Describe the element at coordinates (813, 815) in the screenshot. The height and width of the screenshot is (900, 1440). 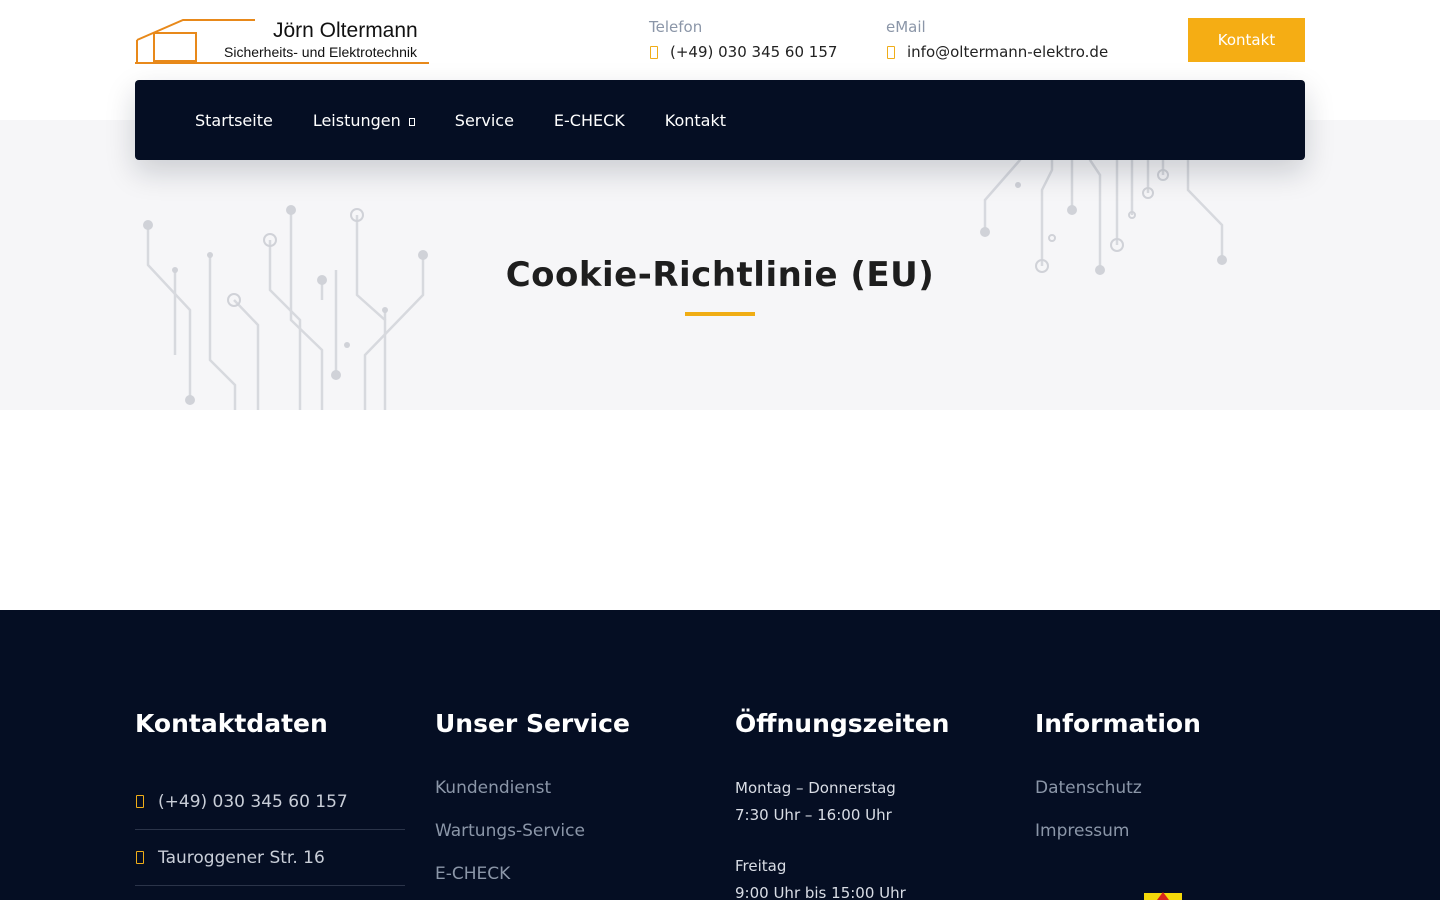
I see `hours-time-1: 7:30 Uhr – 16:00 Uhr` at that location.